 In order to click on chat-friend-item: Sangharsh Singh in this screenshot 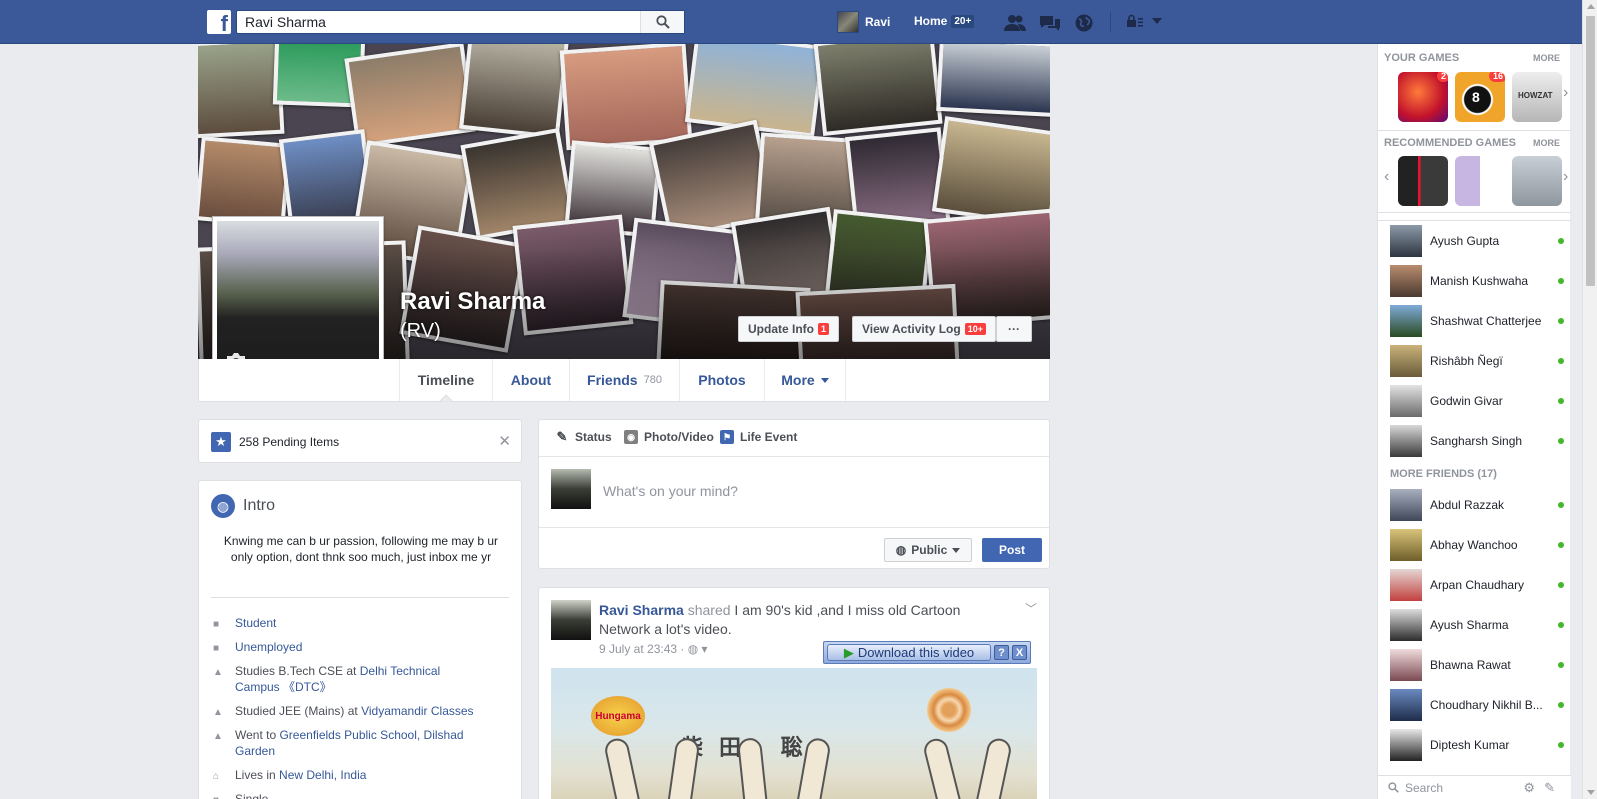, I will do `click(1480, 441)`.